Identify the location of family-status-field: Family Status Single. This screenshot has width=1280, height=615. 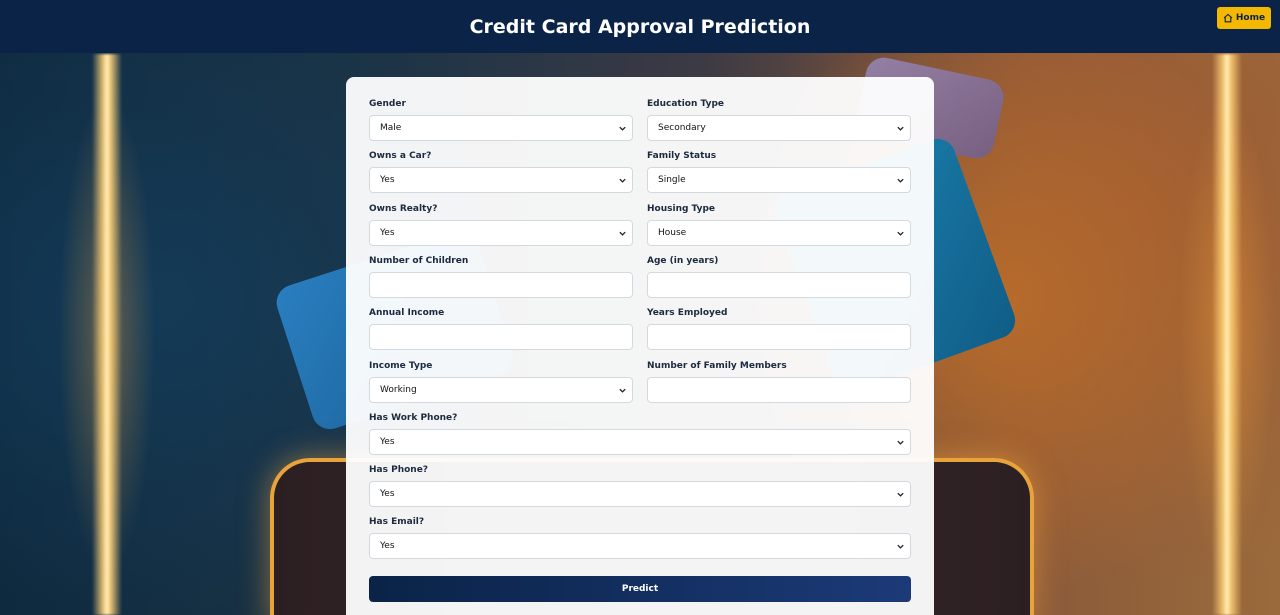
(779, 172).